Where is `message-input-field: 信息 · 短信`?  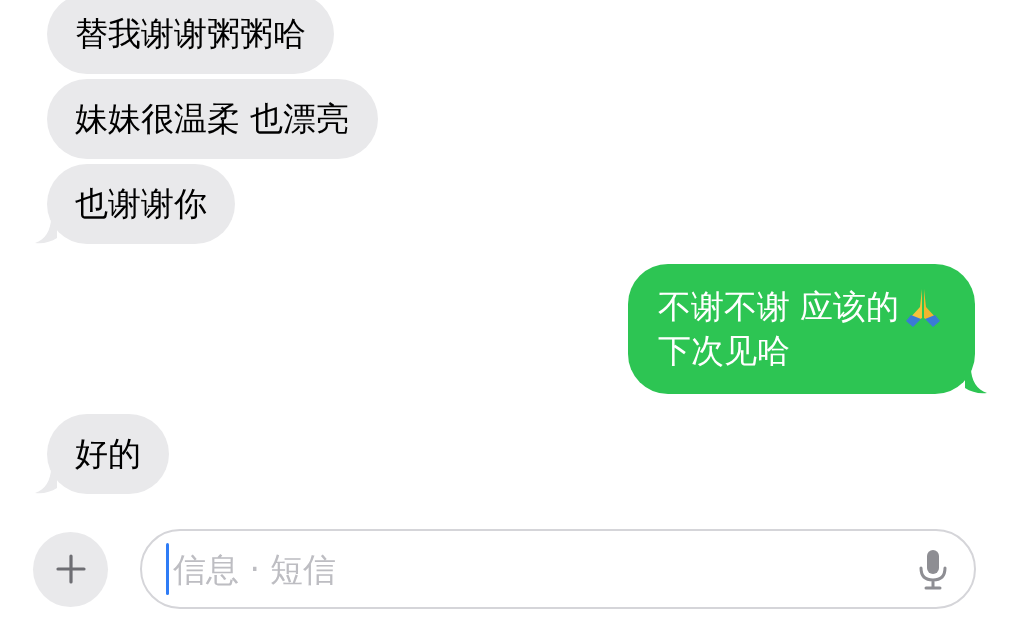
message-input-field: 信息 · 短信 is located at coordinates (558, 569).